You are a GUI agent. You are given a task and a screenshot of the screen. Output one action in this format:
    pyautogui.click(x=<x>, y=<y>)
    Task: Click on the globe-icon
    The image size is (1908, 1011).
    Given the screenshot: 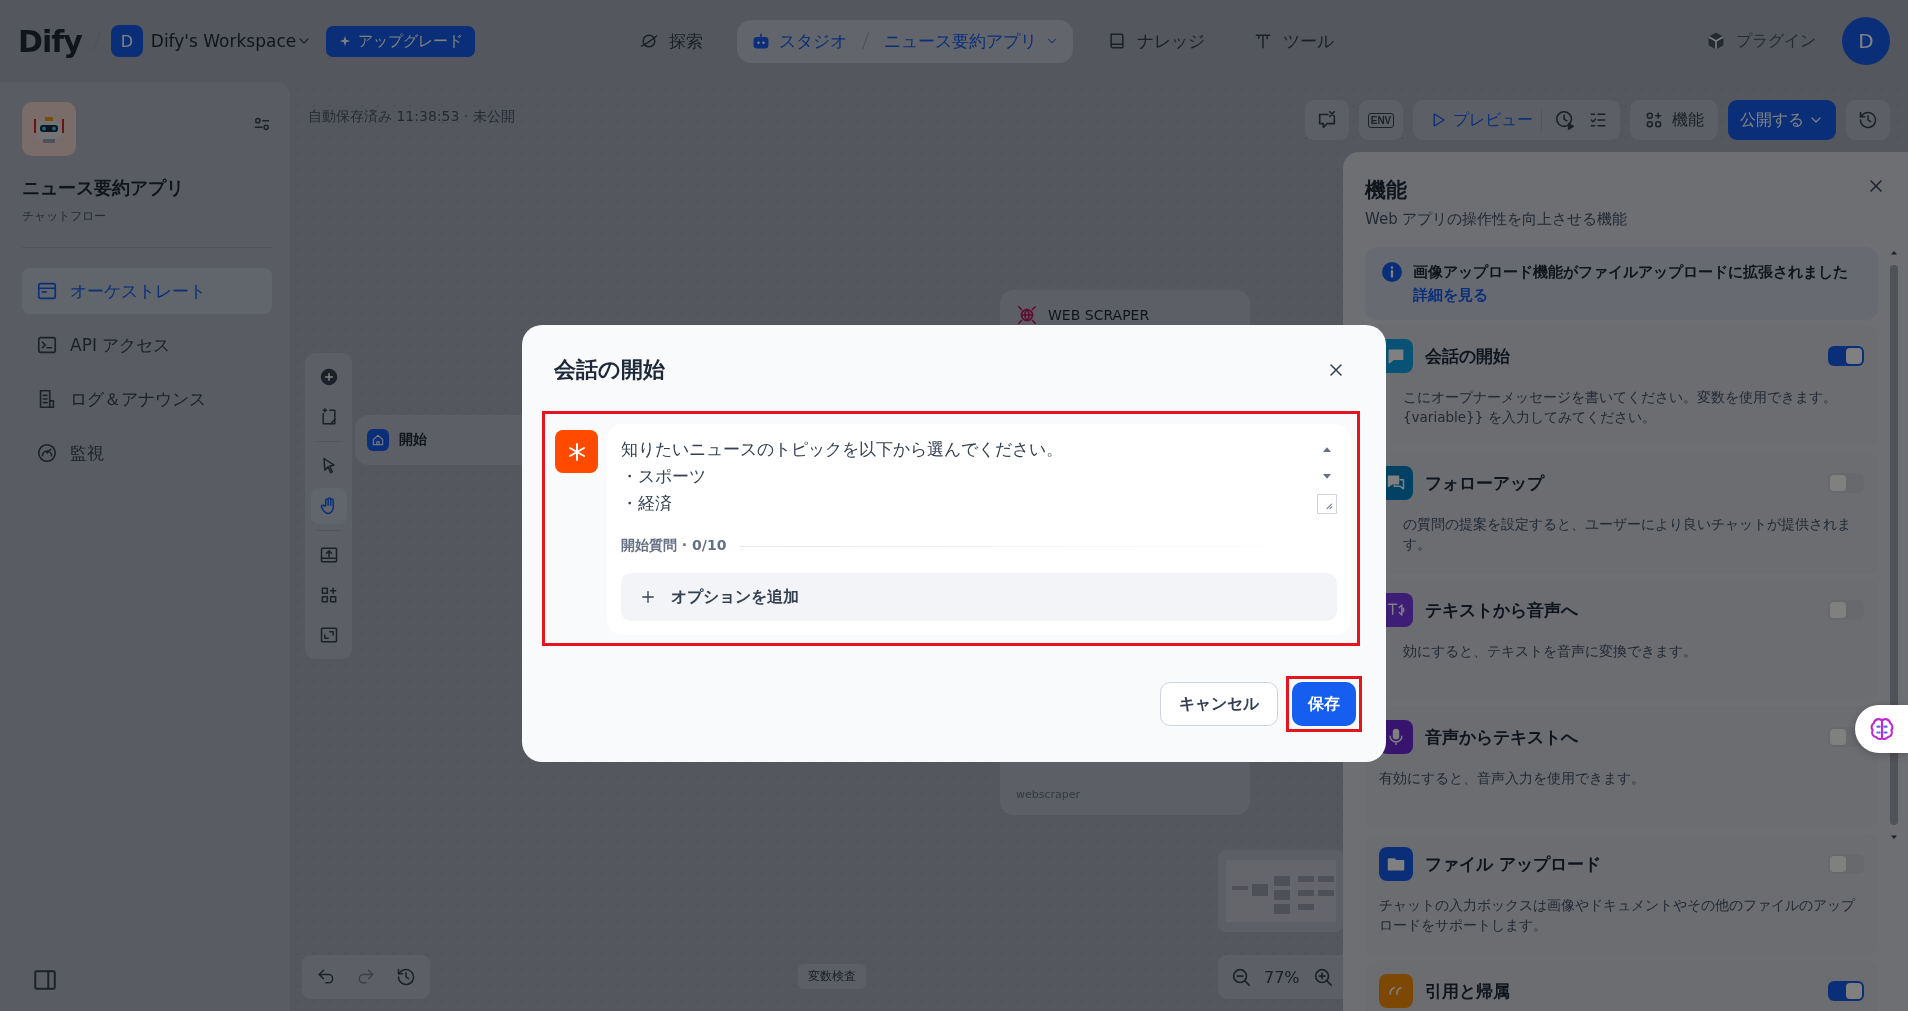 What is the action you would take?
    pyautogui.click(x=1027, y=315)
    